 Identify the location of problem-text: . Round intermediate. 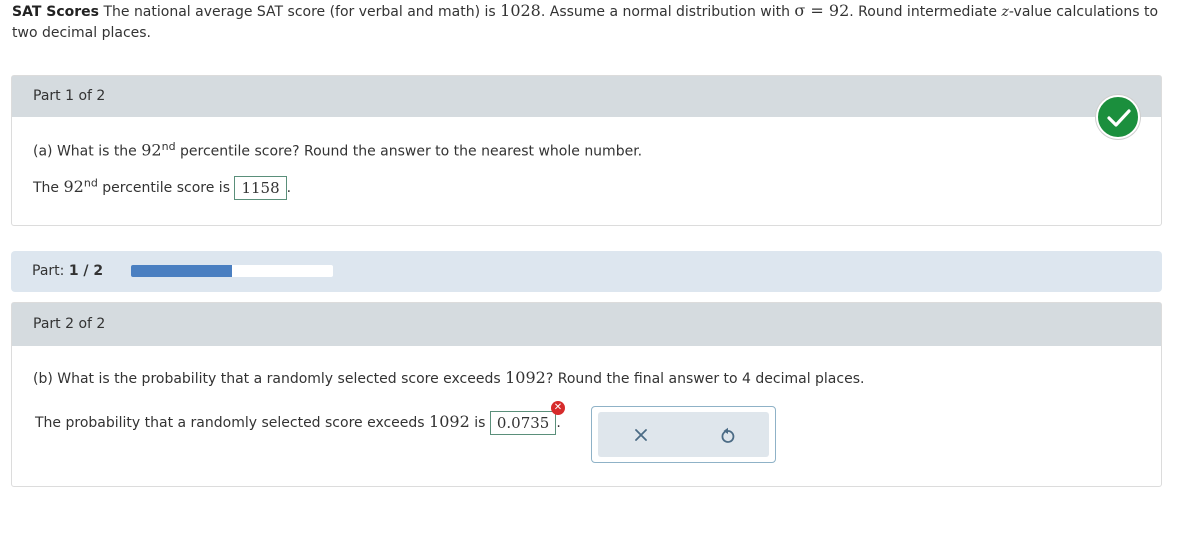
(925, 12).